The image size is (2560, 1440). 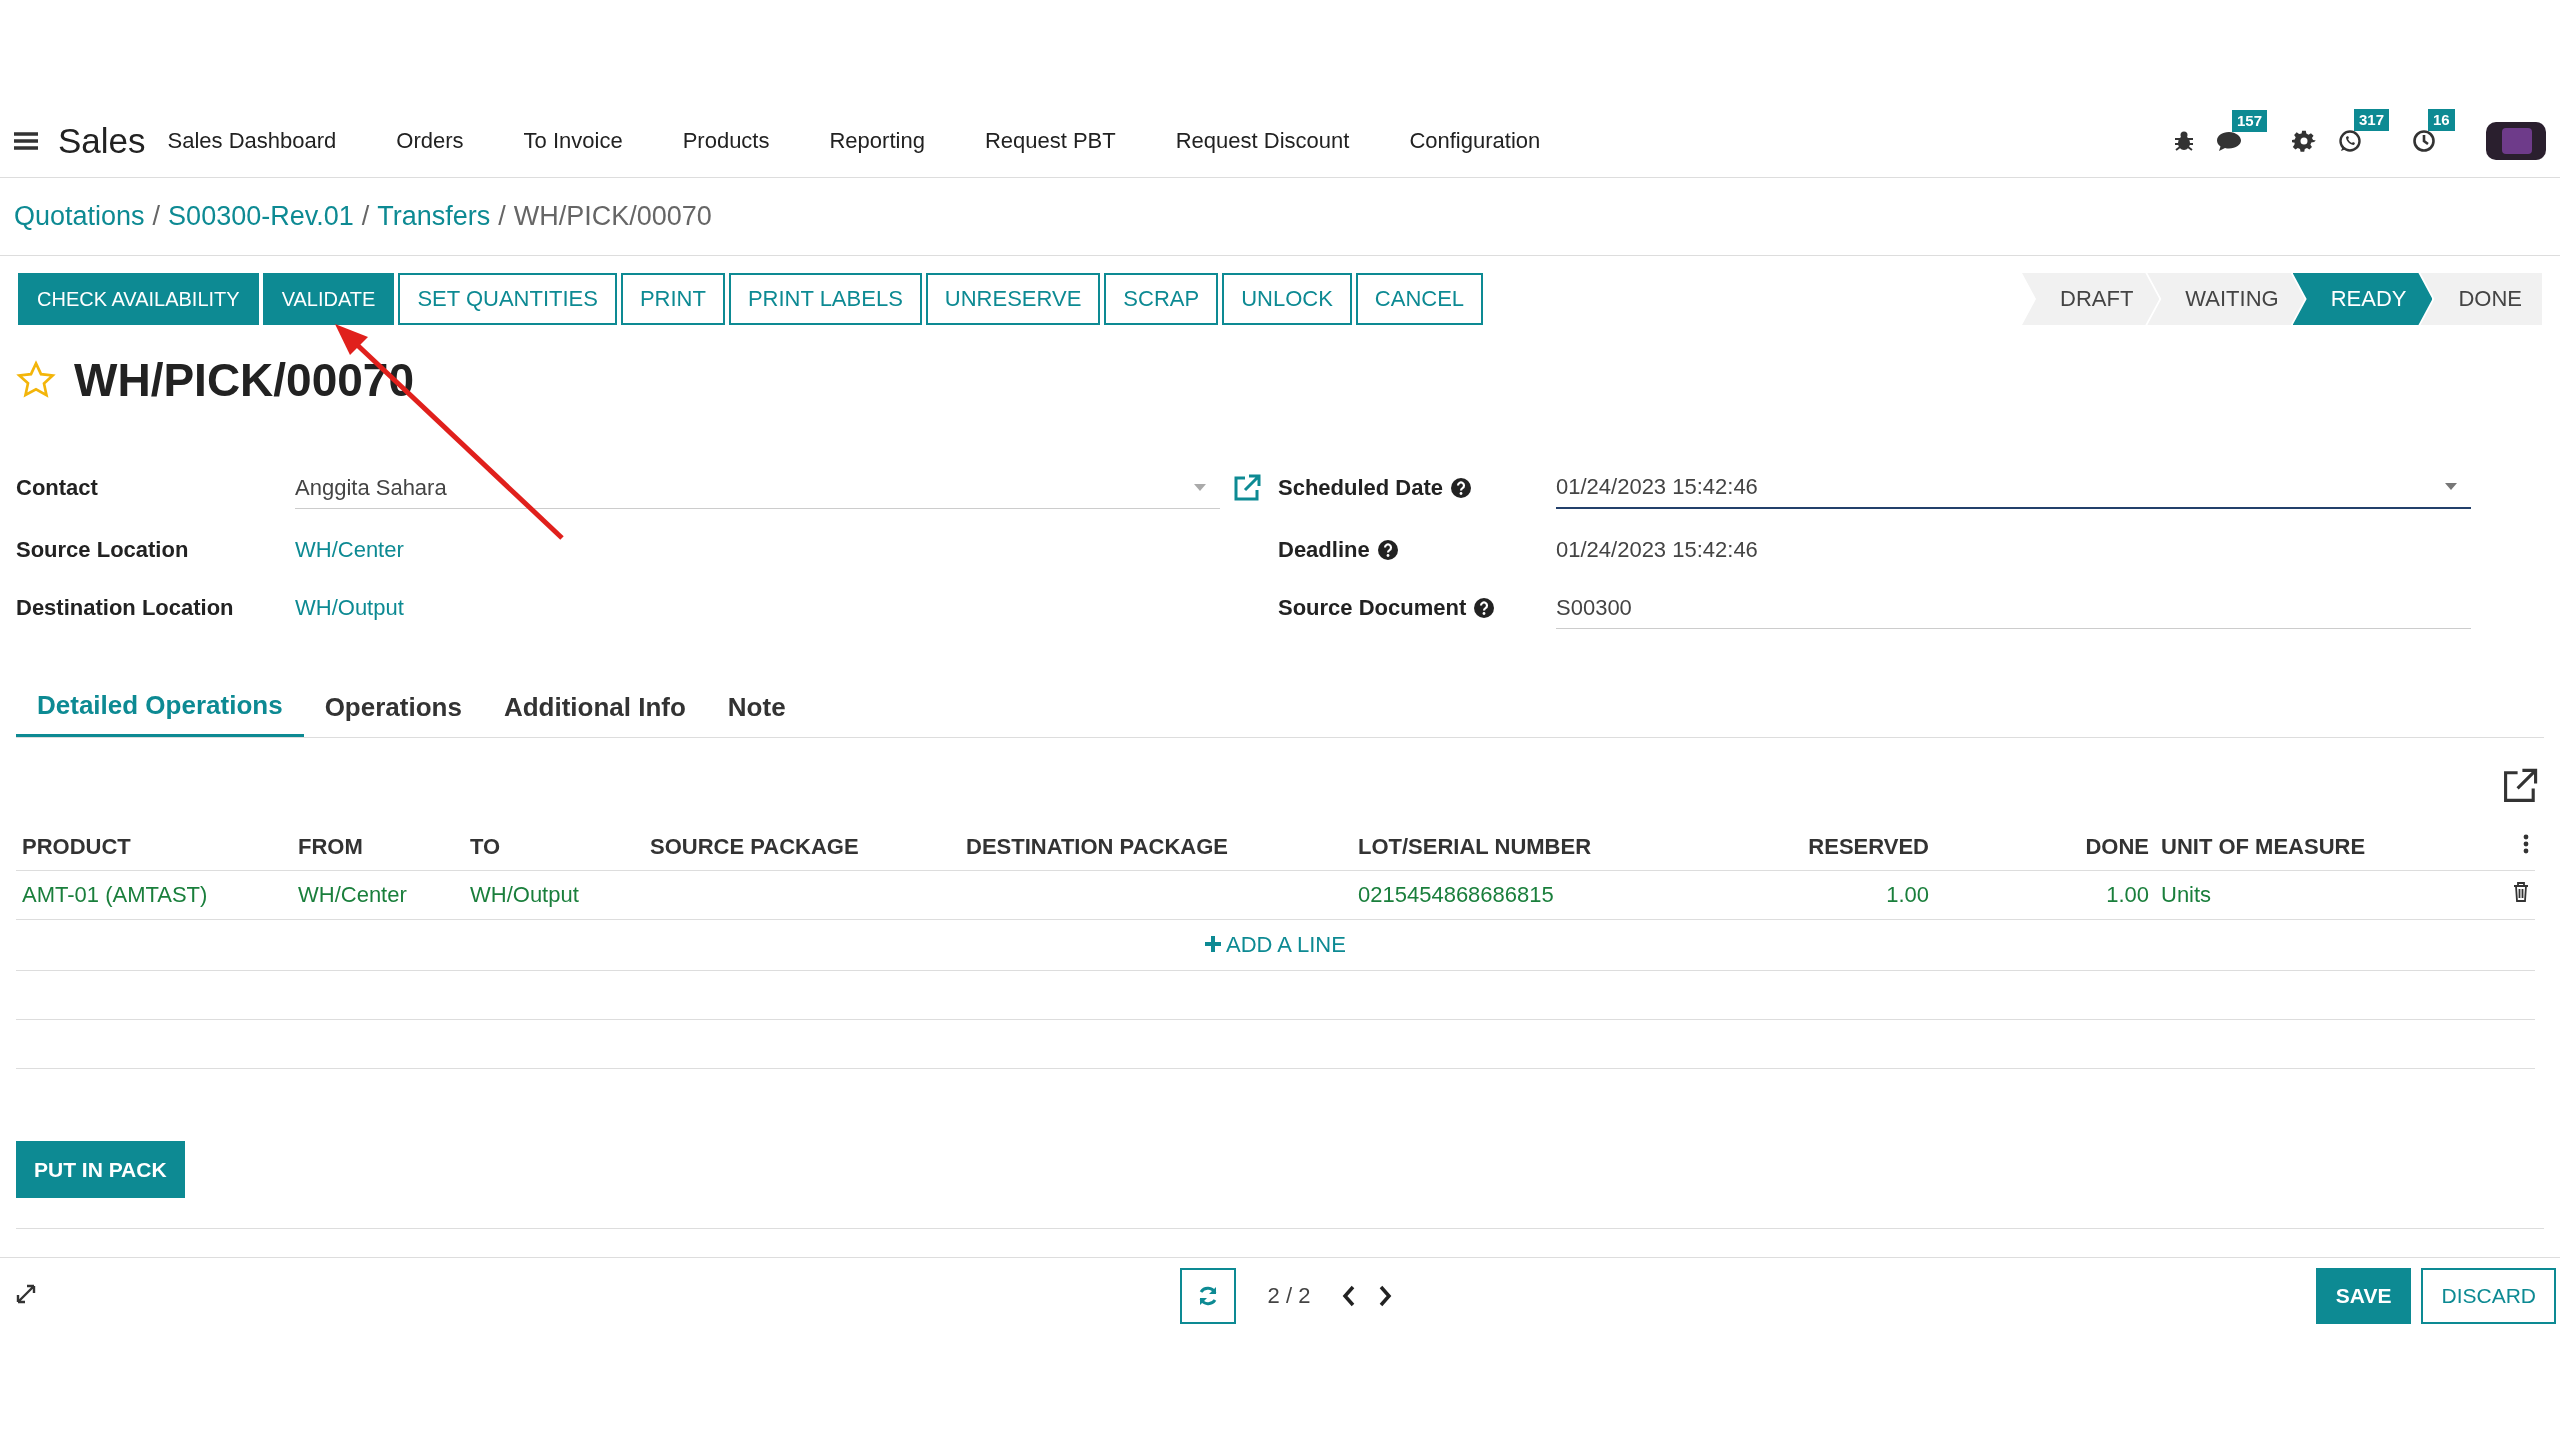 What do you see at coordinates (26, 140) in the screenshot?
I see `menu-icon` at bounding box center [26, 140].